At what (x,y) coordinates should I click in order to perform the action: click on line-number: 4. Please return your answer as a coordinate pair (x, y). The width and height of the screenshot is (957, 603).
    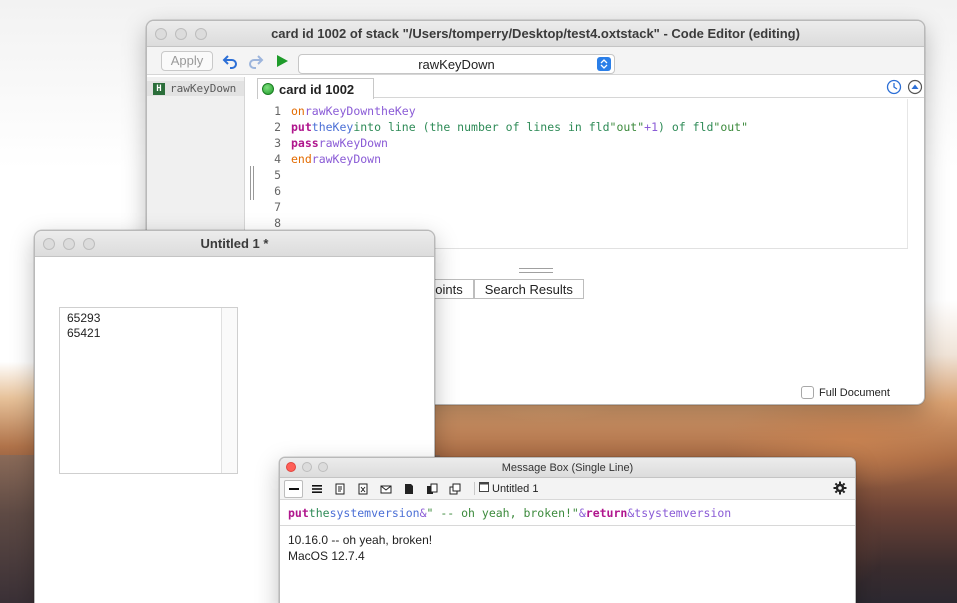
    Looking at the image, I should click on (277, 159).